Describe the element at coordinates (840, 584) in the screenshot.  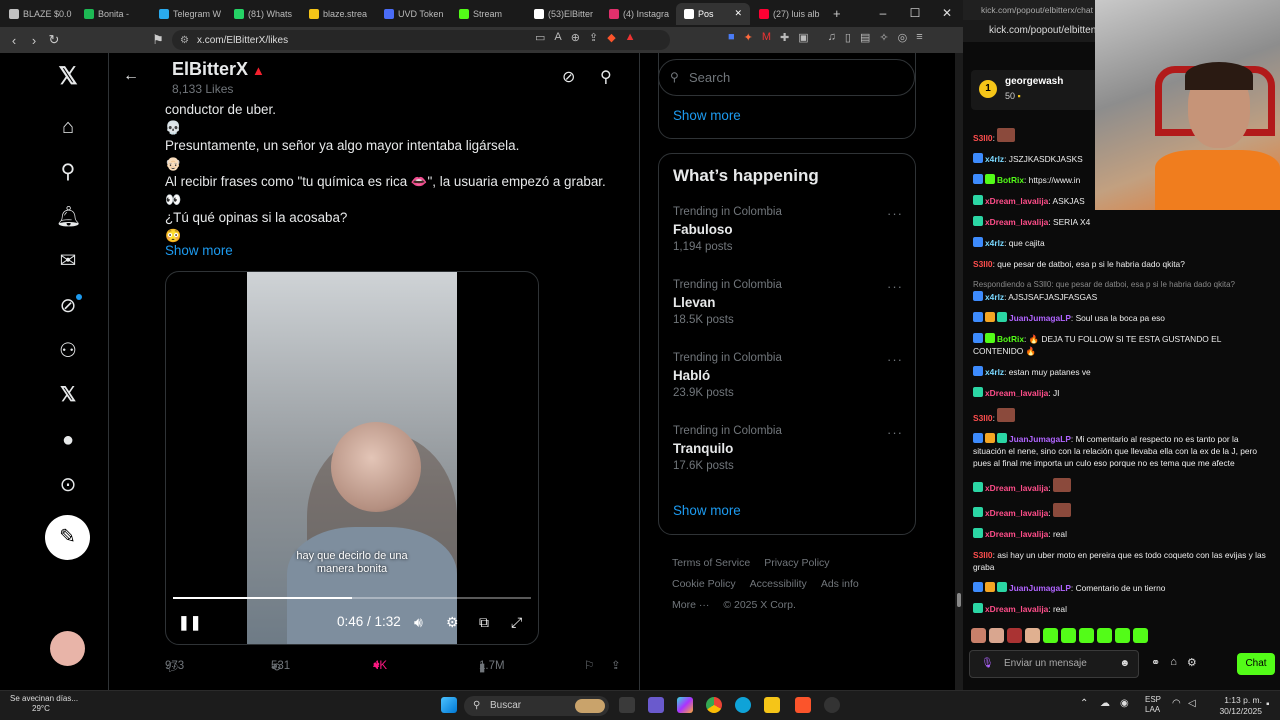
I see `footer-link: Ads info` at that location.